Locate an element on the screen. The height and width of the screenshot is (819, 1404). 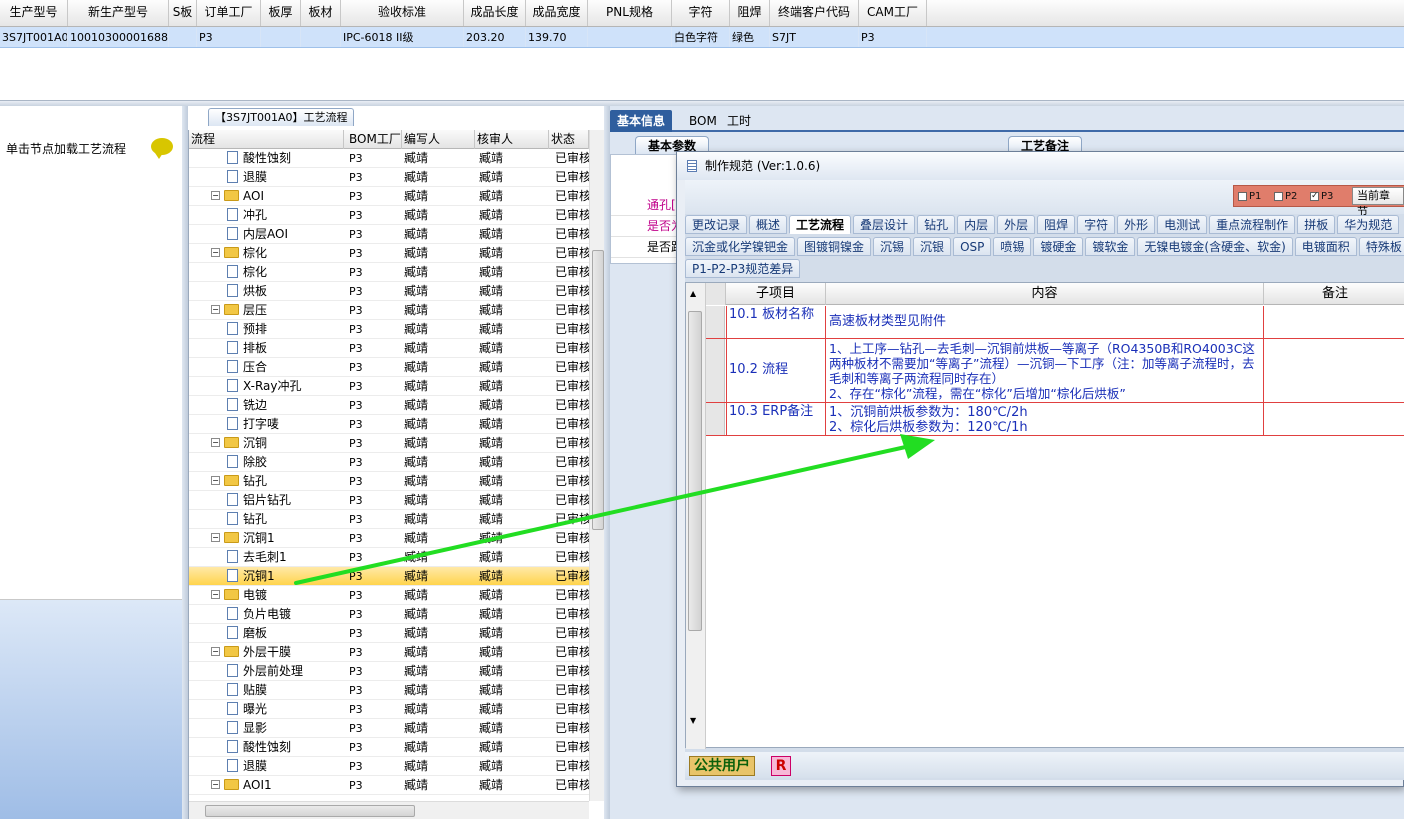
tree-row: 外层前处理 P3 臧靖 臧靖 已审核 is located at coordinates (389, 671).